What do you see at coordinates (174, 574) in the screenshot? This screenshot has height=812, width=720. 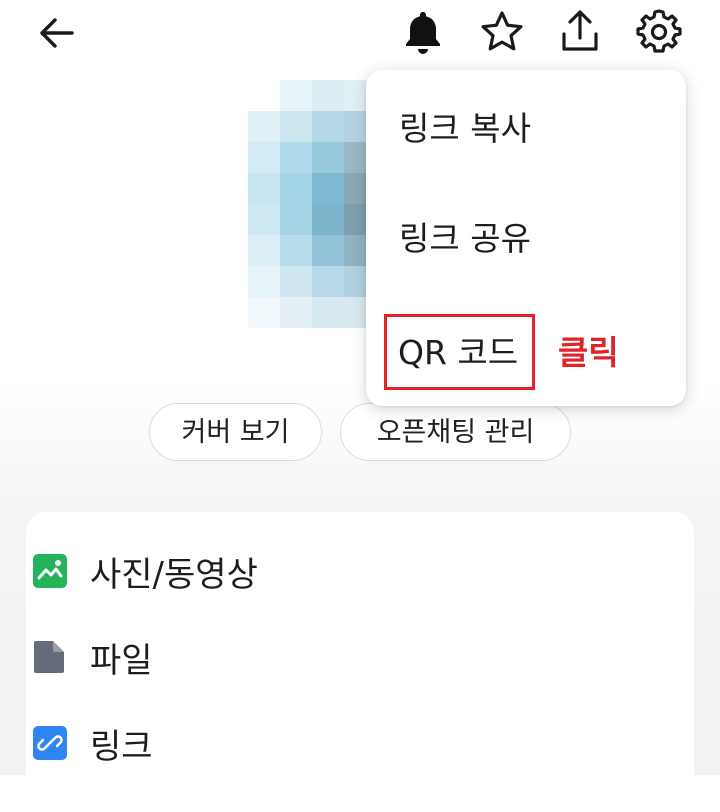 I see `drawer-item-label: 사진/동영상` at bounding box center [174, 574].